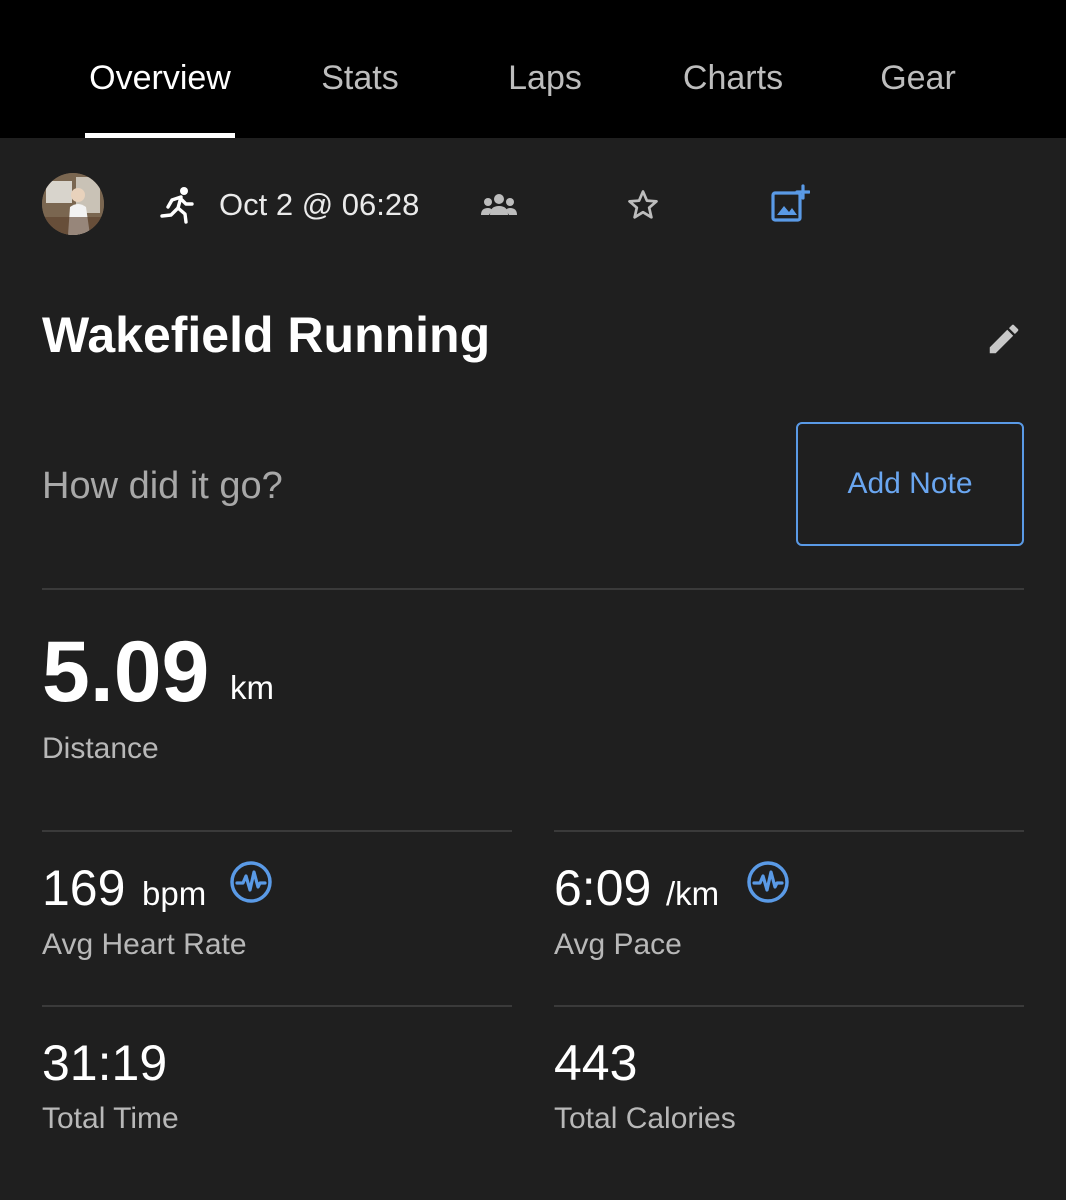 The width and height of the screenshot is (1066, 1200). What do you see at coordinates (266, 335) in the screenshot?
I see `activity-title: Wakefield Running` at bounding box center [266, 335].